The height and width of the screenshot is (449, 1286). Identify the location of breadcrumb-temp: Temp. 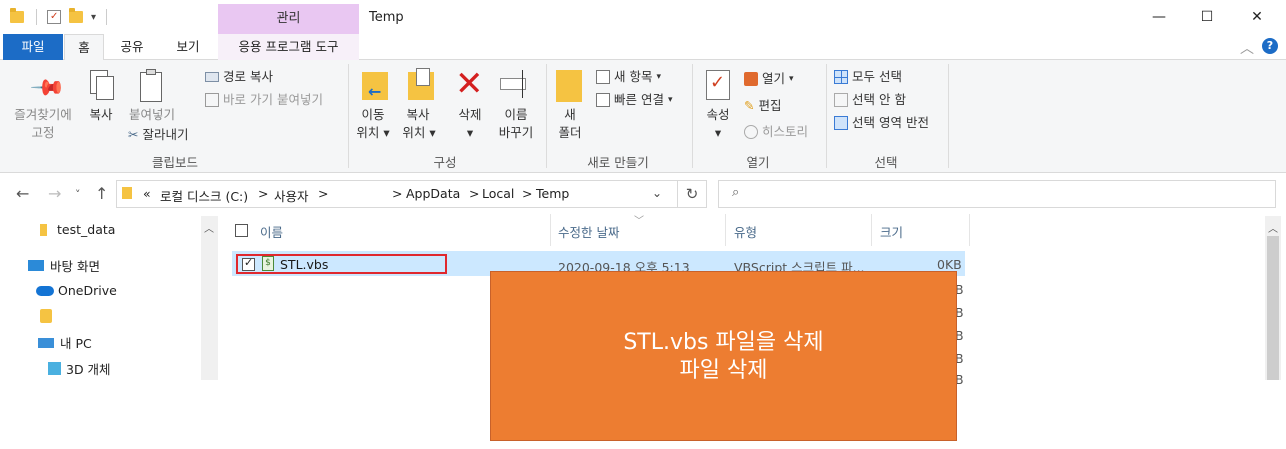
(552, 193).